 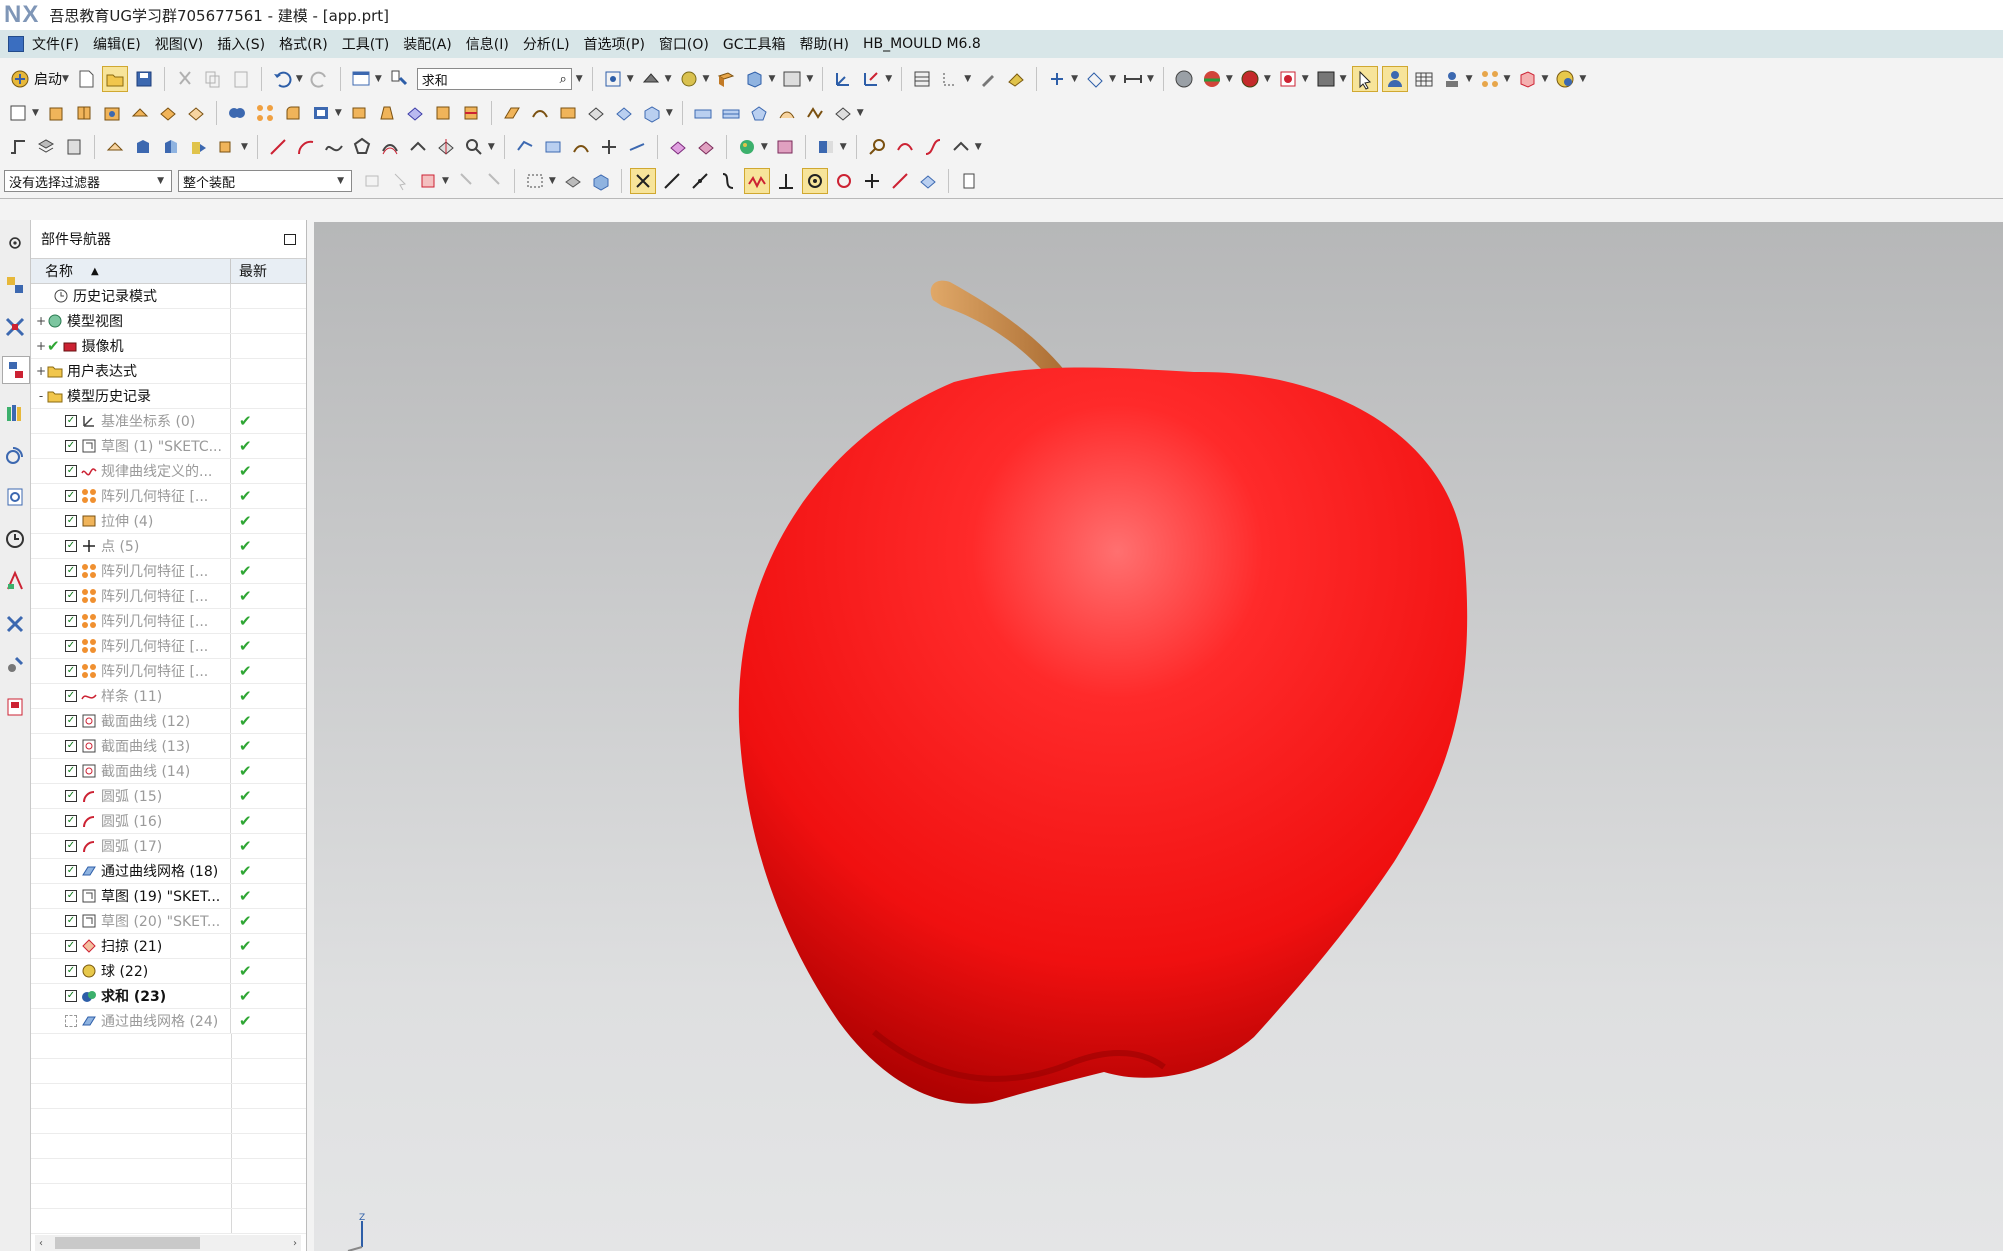 What do you see at coordinates (1057, 79) in the screenshot?
I see `point-constructor-icon` at bounding box center [1057, 79].